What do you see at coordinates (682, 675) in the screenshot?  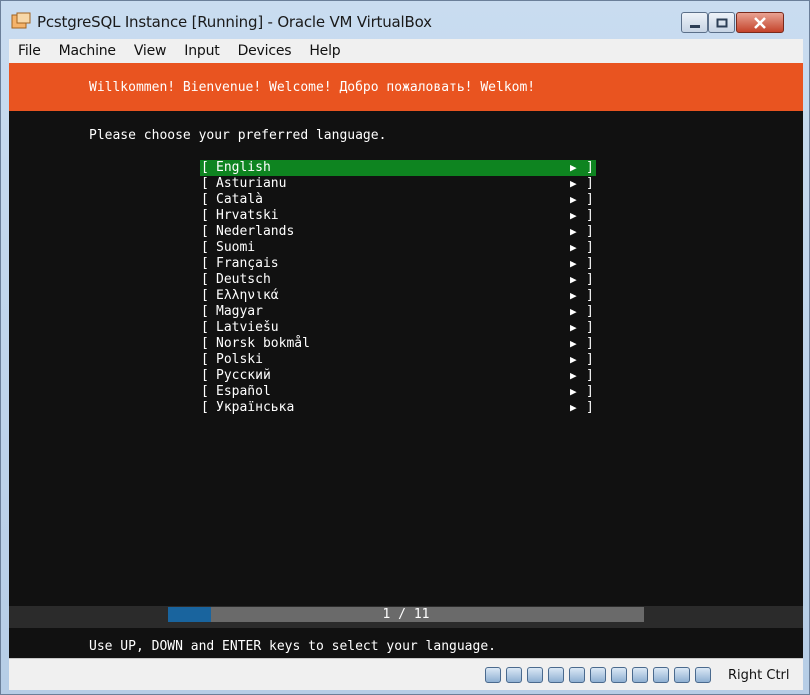 I see `mouse-integration-icon` at bounding box center [682, 675].